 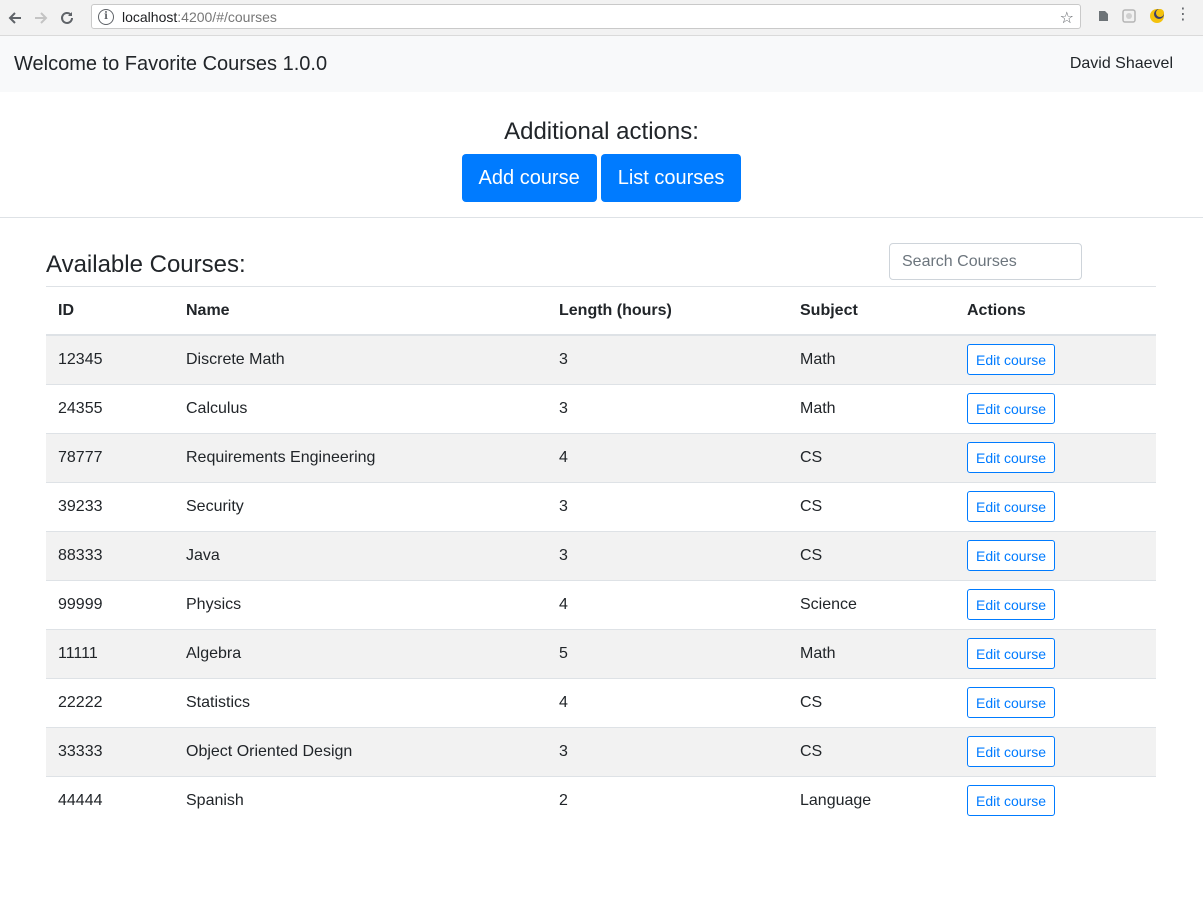 I want to click on info-icon: i, so click(x=106, y=16).